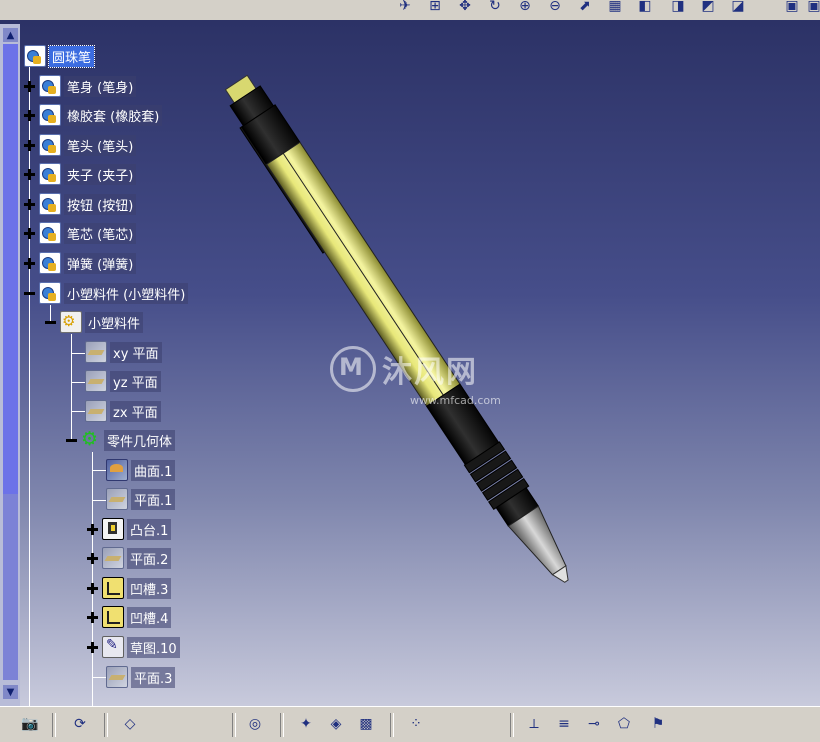  I want to click on scroll-thumb, so click(10, 269).